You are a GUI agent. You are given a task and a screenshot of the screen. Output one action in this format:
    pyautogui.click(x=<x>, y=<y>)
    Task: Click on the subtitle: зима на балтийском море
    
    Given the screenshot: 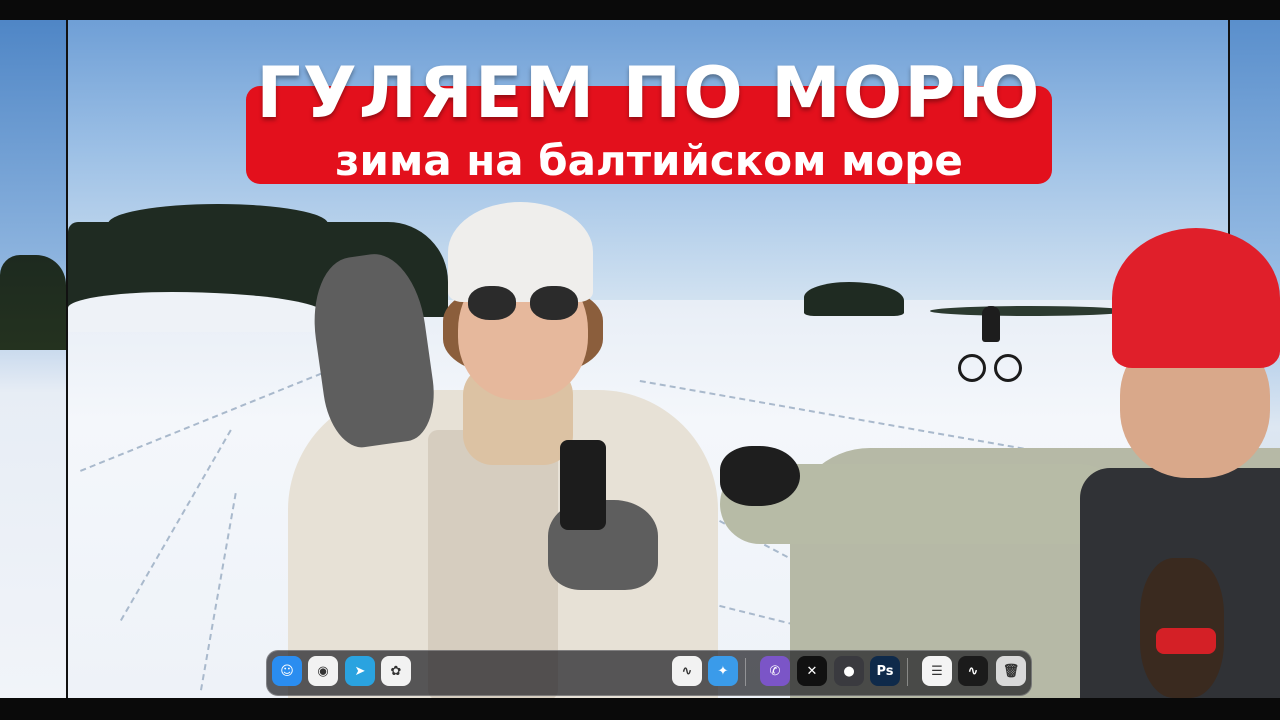 What is the action you would take?
    pyautogui.click(x=649, y=160)
    